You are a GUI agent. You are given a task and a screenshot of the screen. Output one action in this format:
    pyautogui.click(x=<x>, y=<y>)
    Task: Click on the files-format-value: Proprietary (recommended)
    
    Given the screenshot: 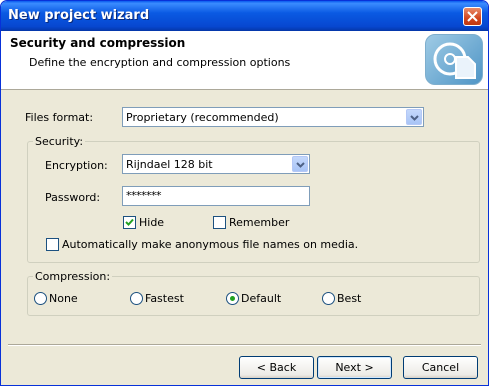 What is the action you would take?
    pyautogui.click(x=202, y=117)
    